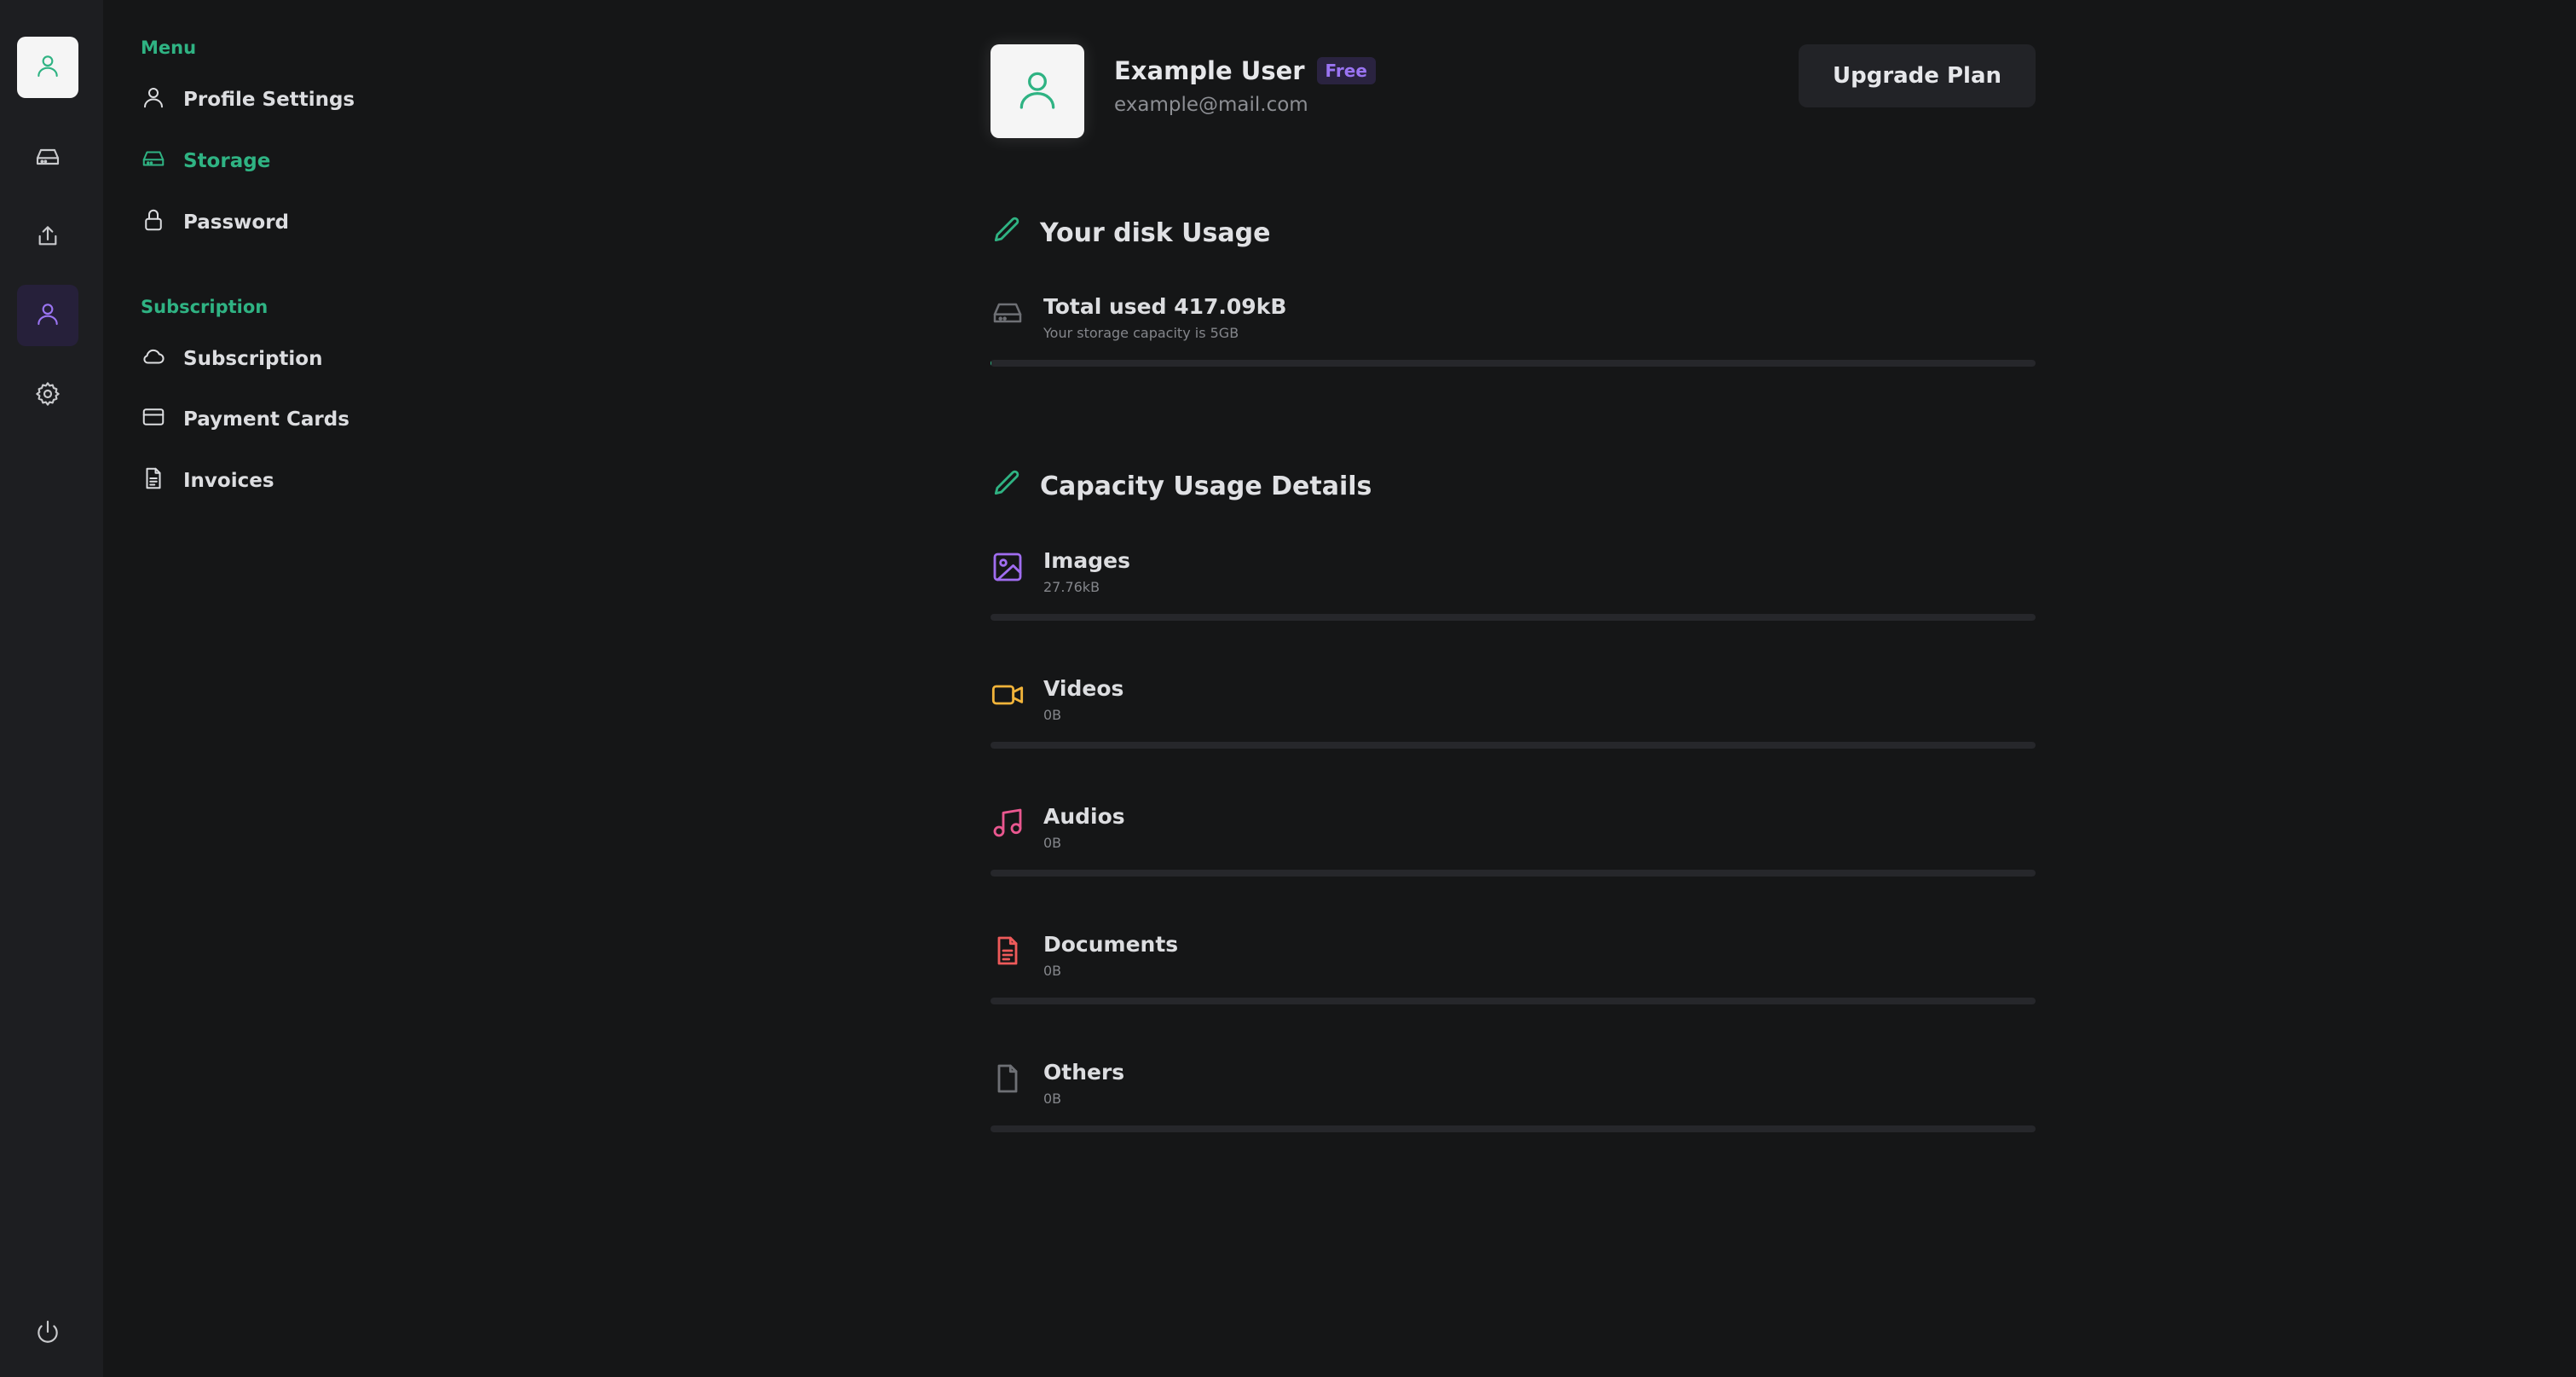 This screenshot has width=2576, height=1377. What do you see at coordinates (169, 48) in the screenshot?
I see `menu-group-label: Menu` at bounding box center [169, 48].